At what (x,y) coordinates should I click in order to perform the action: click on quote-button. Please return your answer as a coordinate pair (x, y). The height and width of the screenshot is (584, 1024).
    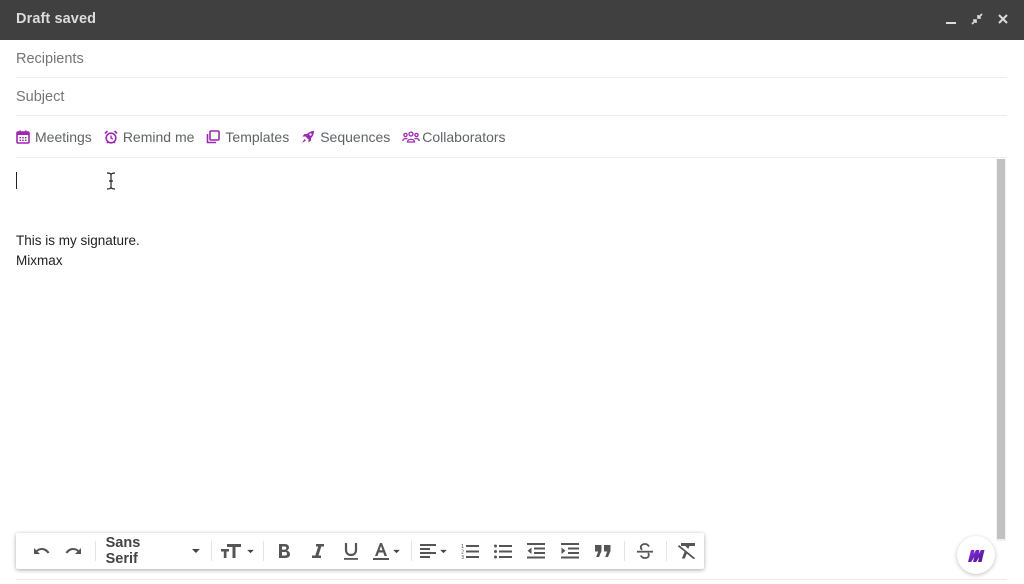
    Looking at the image, I should click on (602, 551).